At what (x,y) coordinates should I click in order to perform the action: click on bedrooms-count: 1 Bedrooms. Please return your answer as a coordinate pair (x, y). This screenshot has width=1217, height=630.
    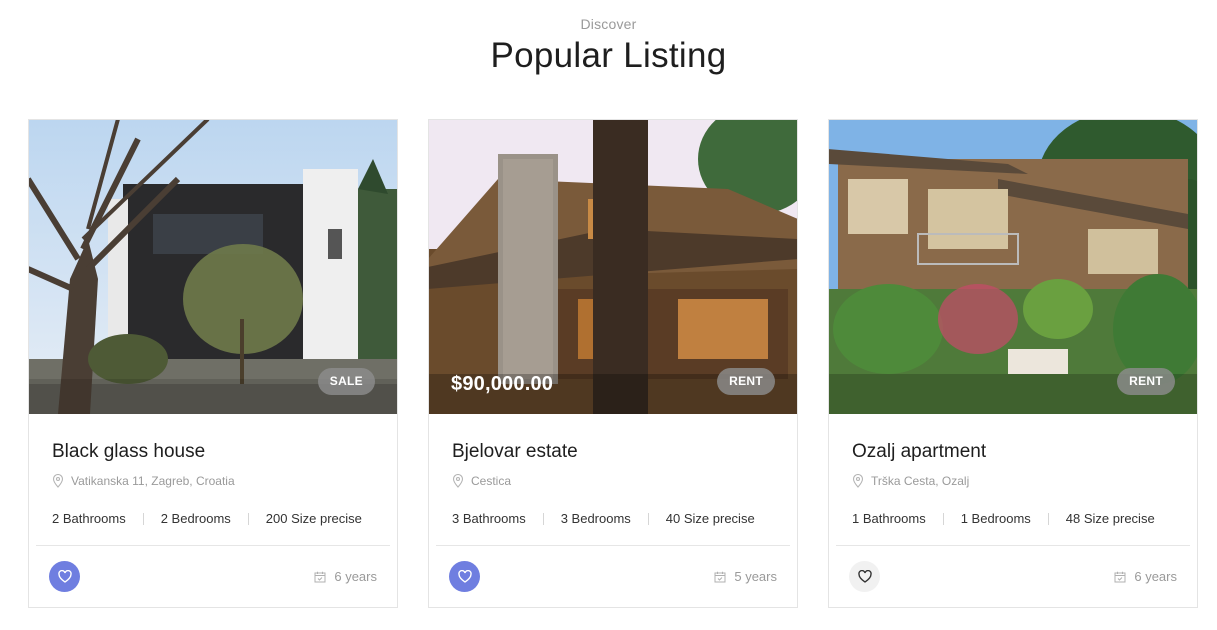
    Looking at the image, I should click on (995, 518).